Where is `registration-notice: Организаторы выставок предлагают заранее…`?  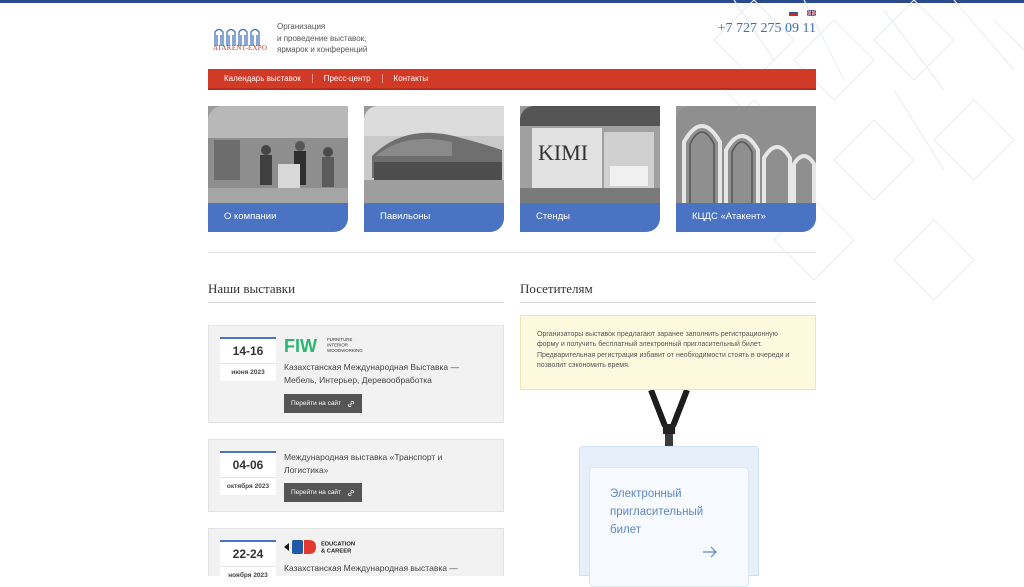 registration-notice: Организаторы выставок предлагают заранее… is located at coordinates (668, 352).